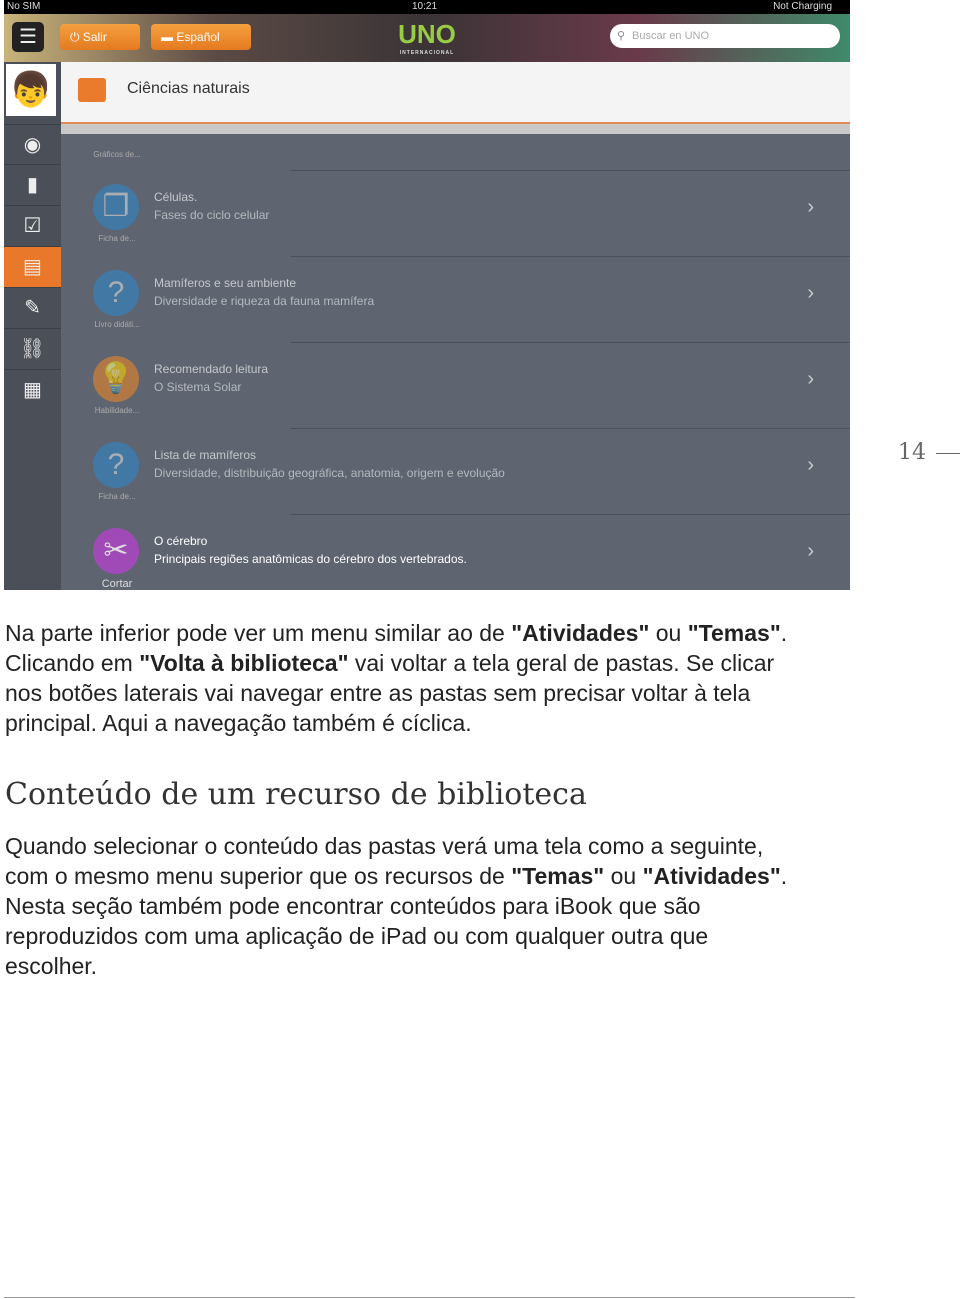 The width and height of the screenshot is (960, 1299). What do you see at coordinates (92, 90) in the screenshot?
I see `library-icon` at bounding box center [92, 90].